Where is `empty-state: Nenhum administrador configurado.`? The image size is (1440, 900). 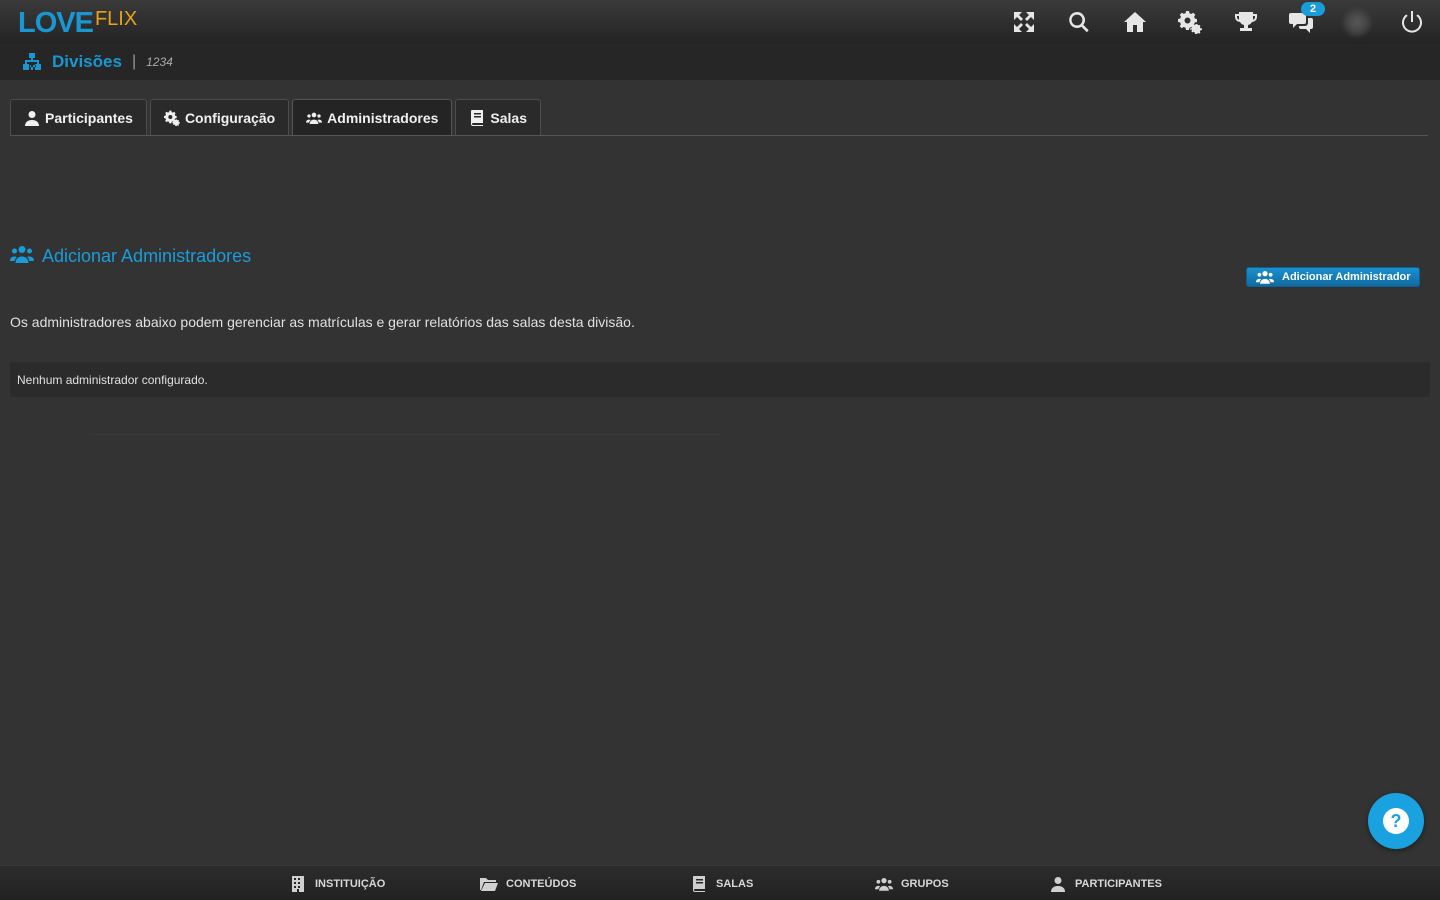
empty-state: Nenhum administrador configurado. is located at coordinates (720, 379).